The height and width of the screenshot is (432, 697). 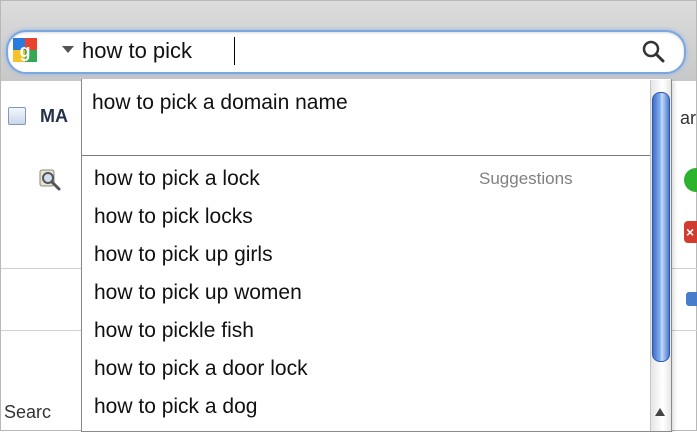 I want to click on magnifier-icon, so click(x=50, y=180).